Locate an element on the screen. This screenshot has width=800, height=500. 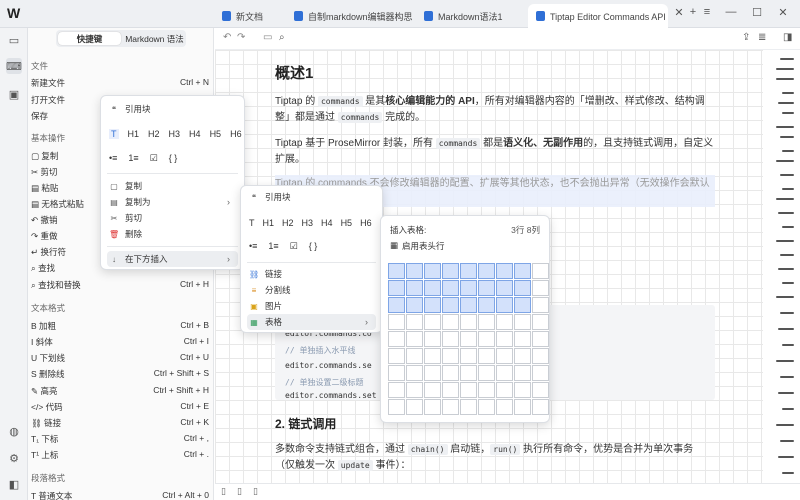
shortcut-row: B 加粗 Ctrl + B is located at coordinates (120, 326).